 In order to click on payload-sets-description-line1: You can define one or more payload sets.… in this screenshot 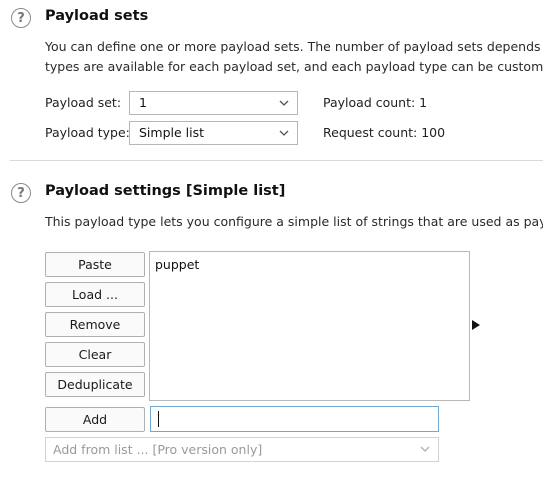, I will do `click(294, 46)`.